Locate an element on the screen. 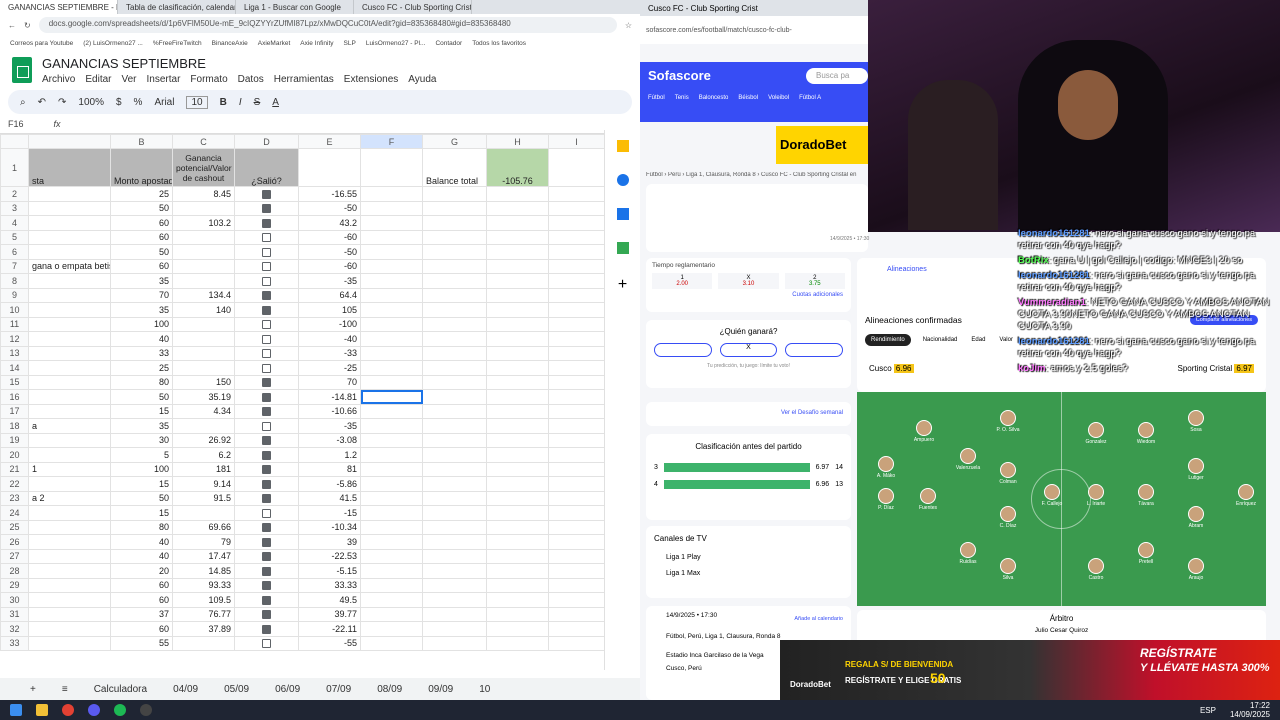  row-number: 29 is located at coordinates (14, 585).